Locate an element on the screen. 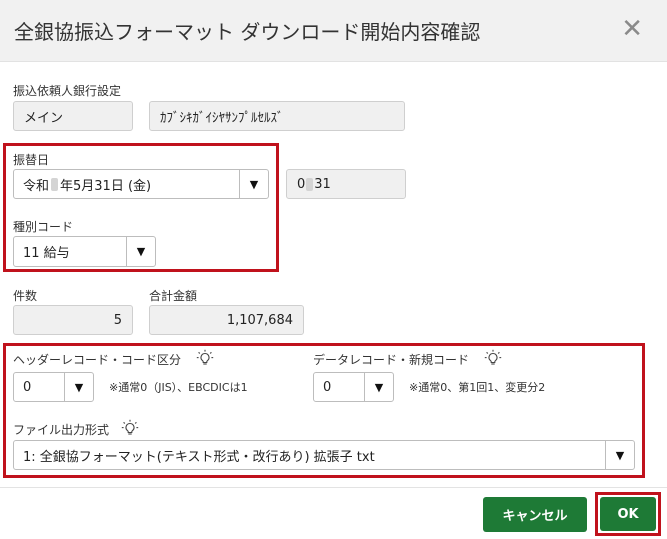 Image resolution: width=667 pixels, height=539 pixels. count-label: 件数 is located at coordinates (25, 296).